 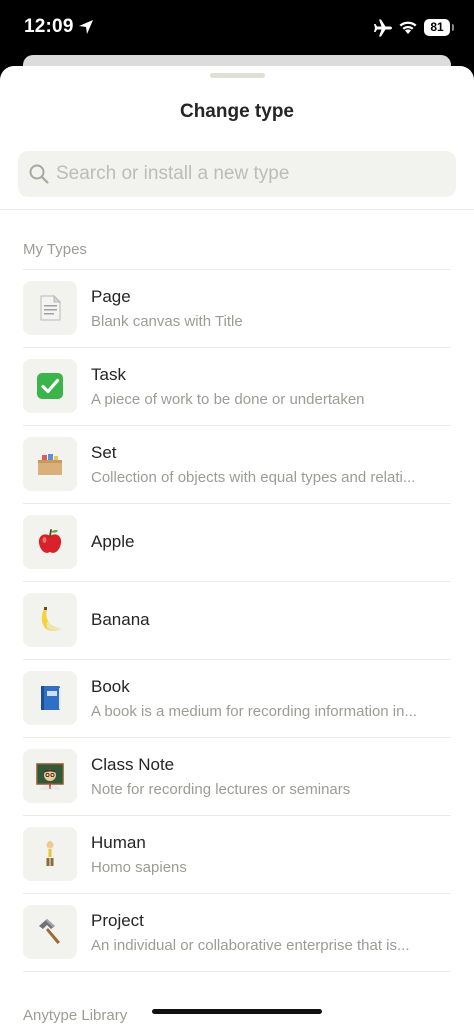 What do you see at coordinates (110, 686) in the screenshot?
I see `type-name: Book` at bounding box center [110, 686].